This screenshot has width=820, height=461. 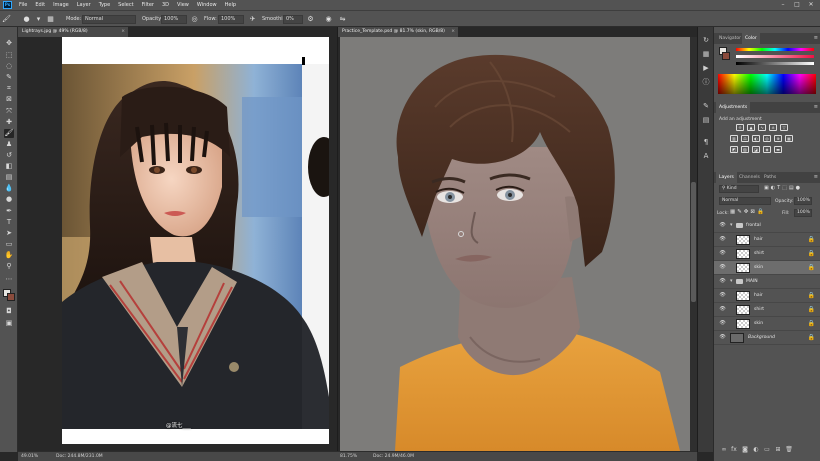 I want to click on pressure-opacity-icon: ◎, so click(x=194, y=19).